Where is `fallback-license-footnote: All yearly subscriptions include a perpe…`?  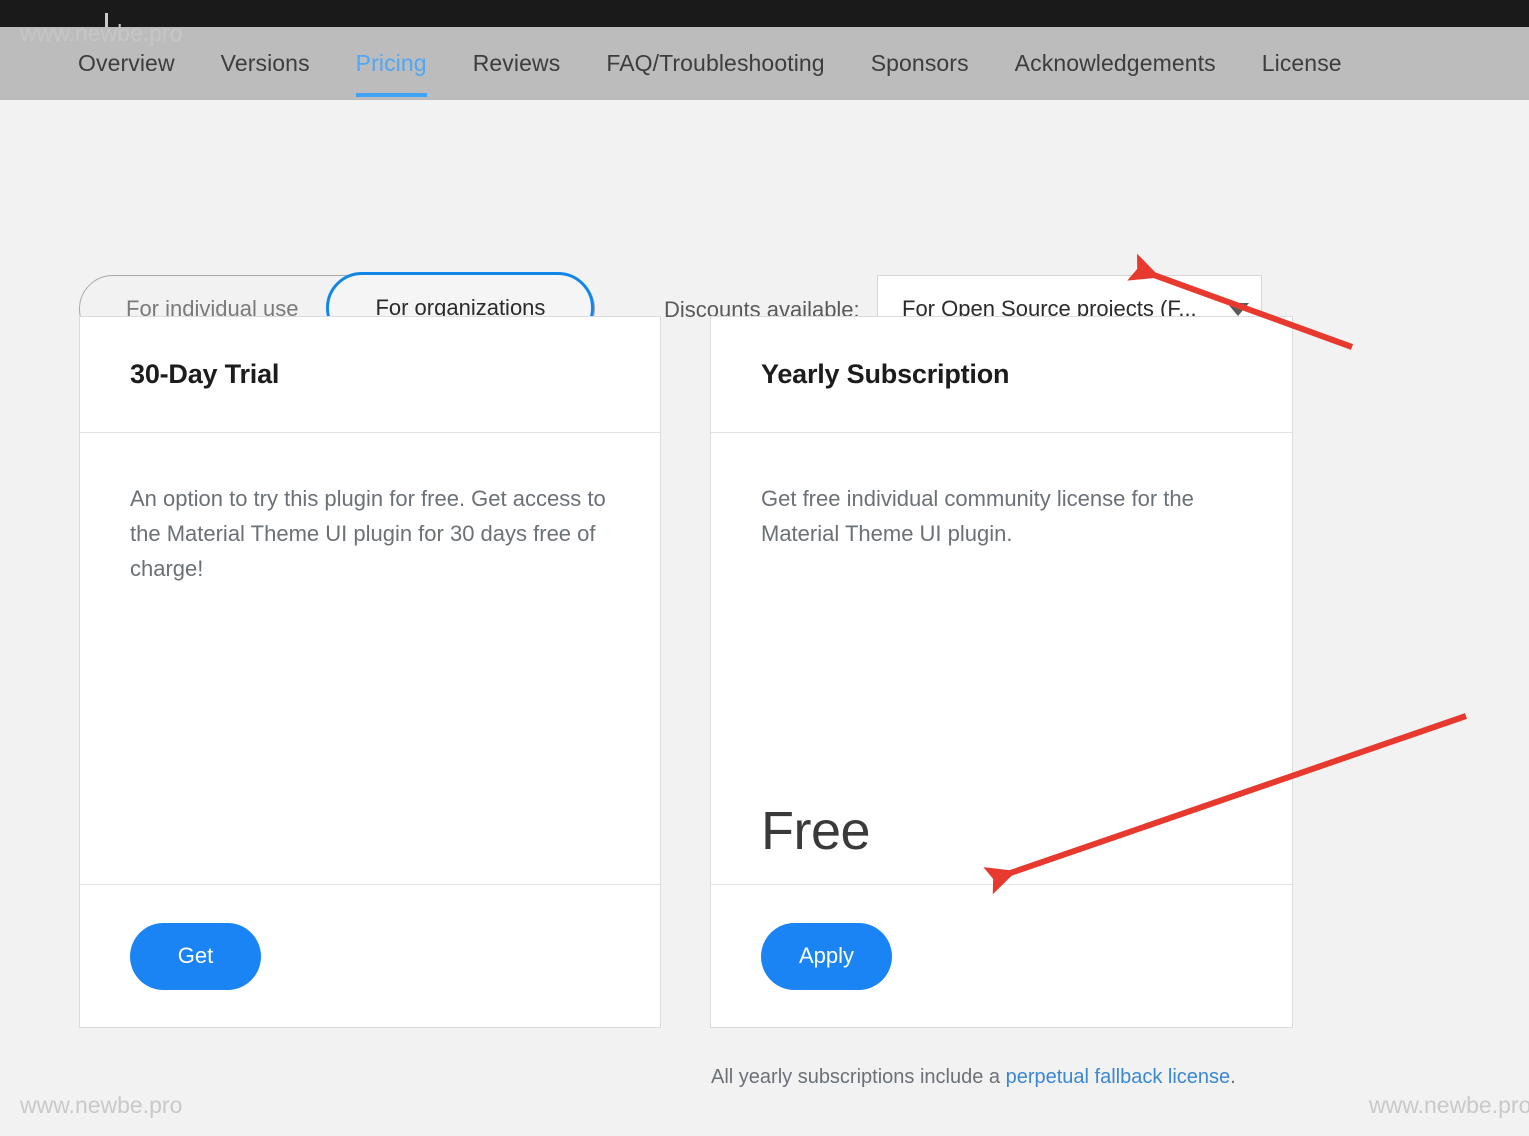 fallback-license-footnote: All yearly subscriptions include a perpe… is located at coordinates (973, 1077).